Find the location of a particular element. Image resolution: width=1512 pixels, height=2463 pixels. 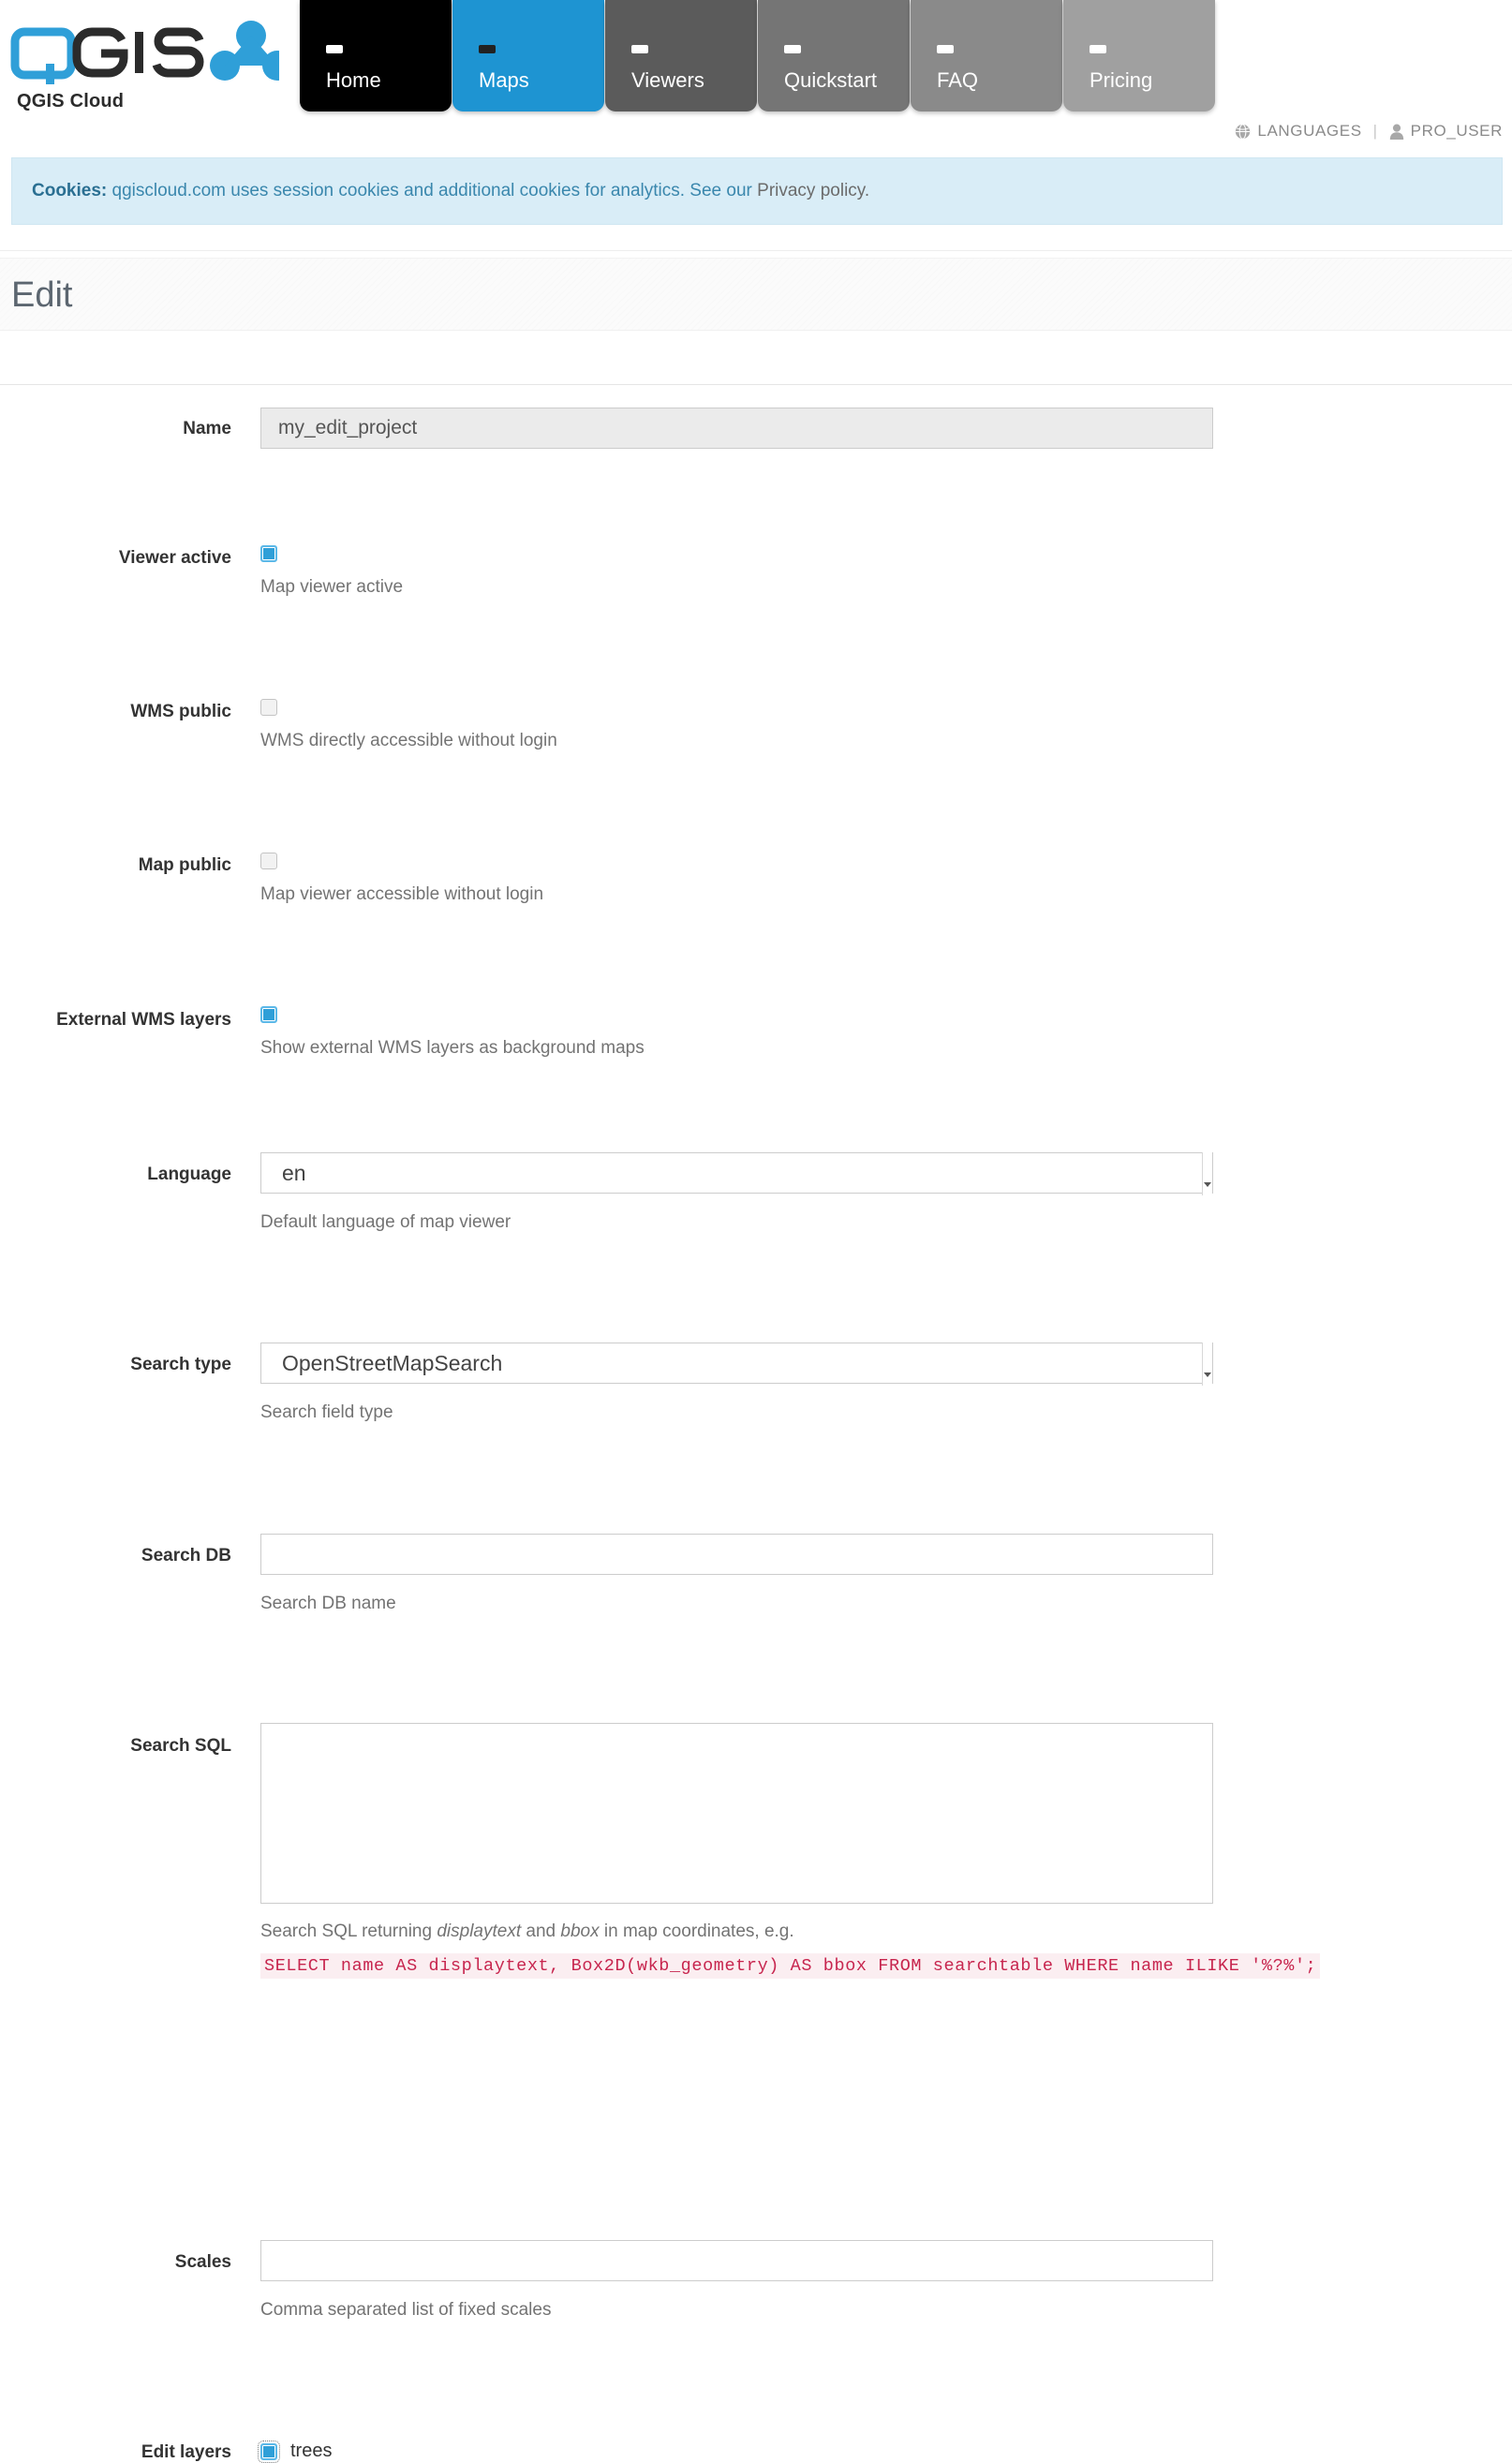

search-db-hint: Search DB name is located at coordinates (328, 1603).